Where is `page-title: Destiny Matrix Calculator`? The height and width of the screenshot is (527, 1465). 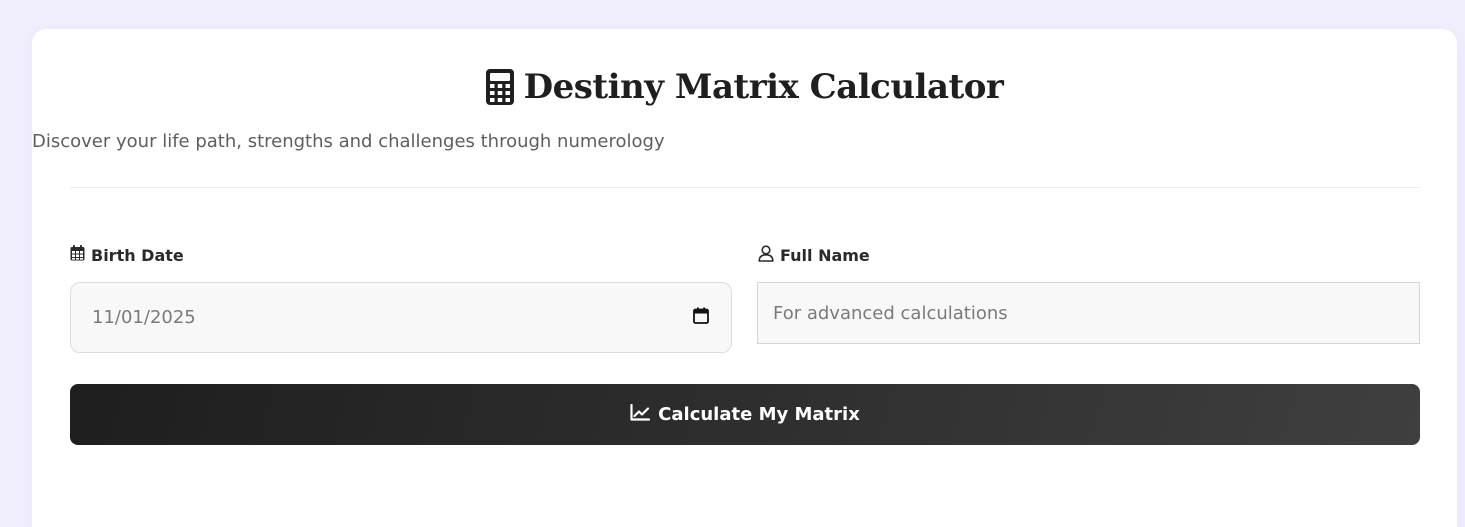
page-title: Destiny Matrix Calculator is located at coordinates (744, 87).